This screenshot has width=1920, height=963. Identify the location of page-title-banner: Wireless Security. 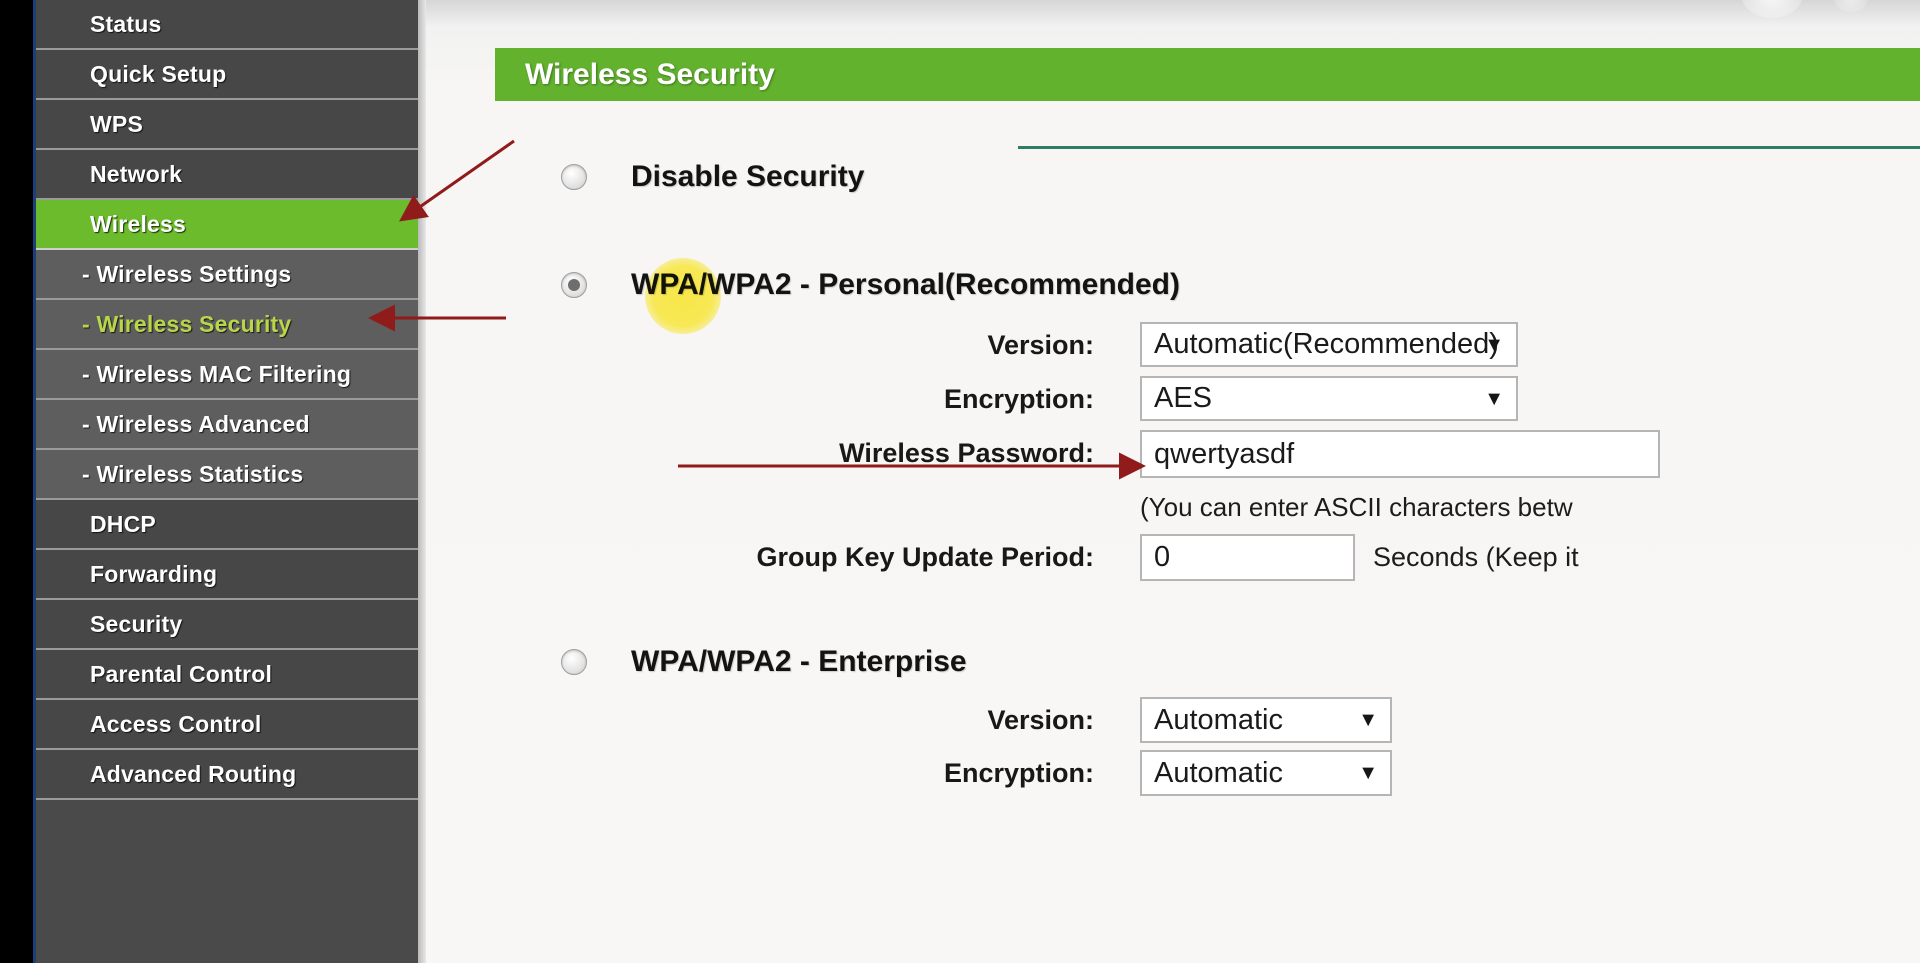
(1207, 74).